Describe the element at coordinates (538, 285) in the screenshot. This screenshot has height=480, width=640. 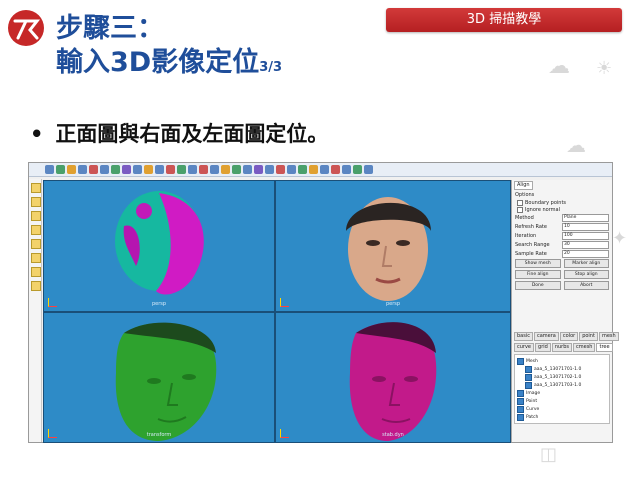
I see `done-button: Done` at that location.